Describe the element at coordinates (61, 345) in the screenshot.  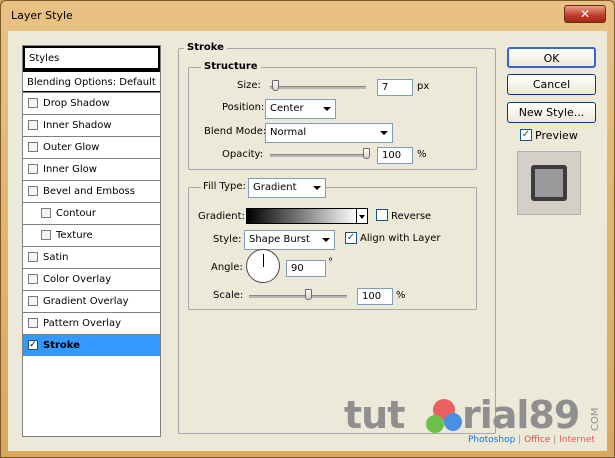
I see `style-item-label: Stroke` at that location.